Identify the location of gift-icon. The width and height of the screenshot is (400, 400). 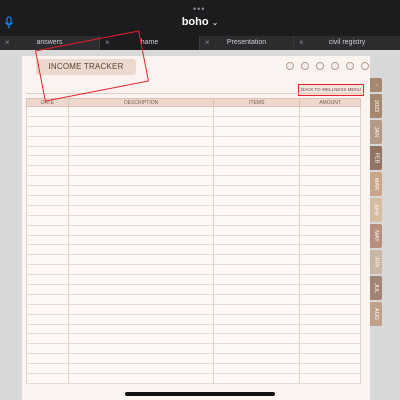
(335, 66).